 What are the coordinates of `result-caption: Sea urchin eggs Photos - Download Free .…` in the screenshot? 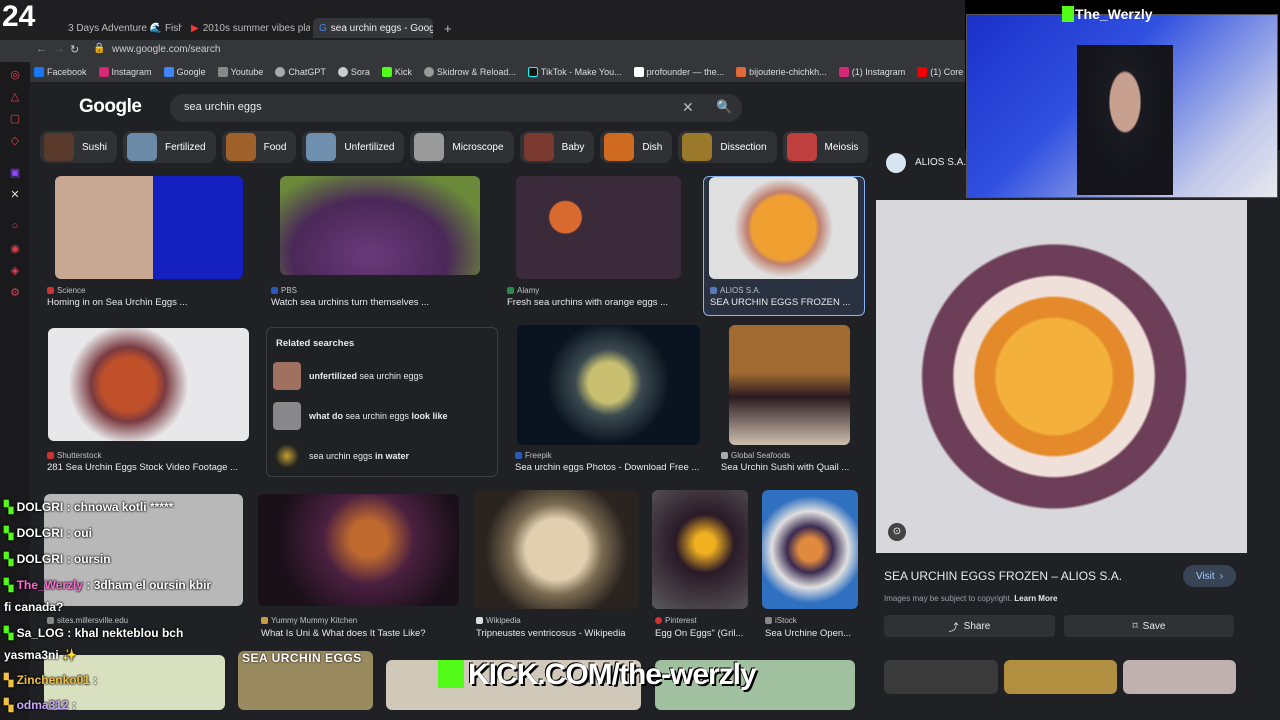 It's located at (612, 467).